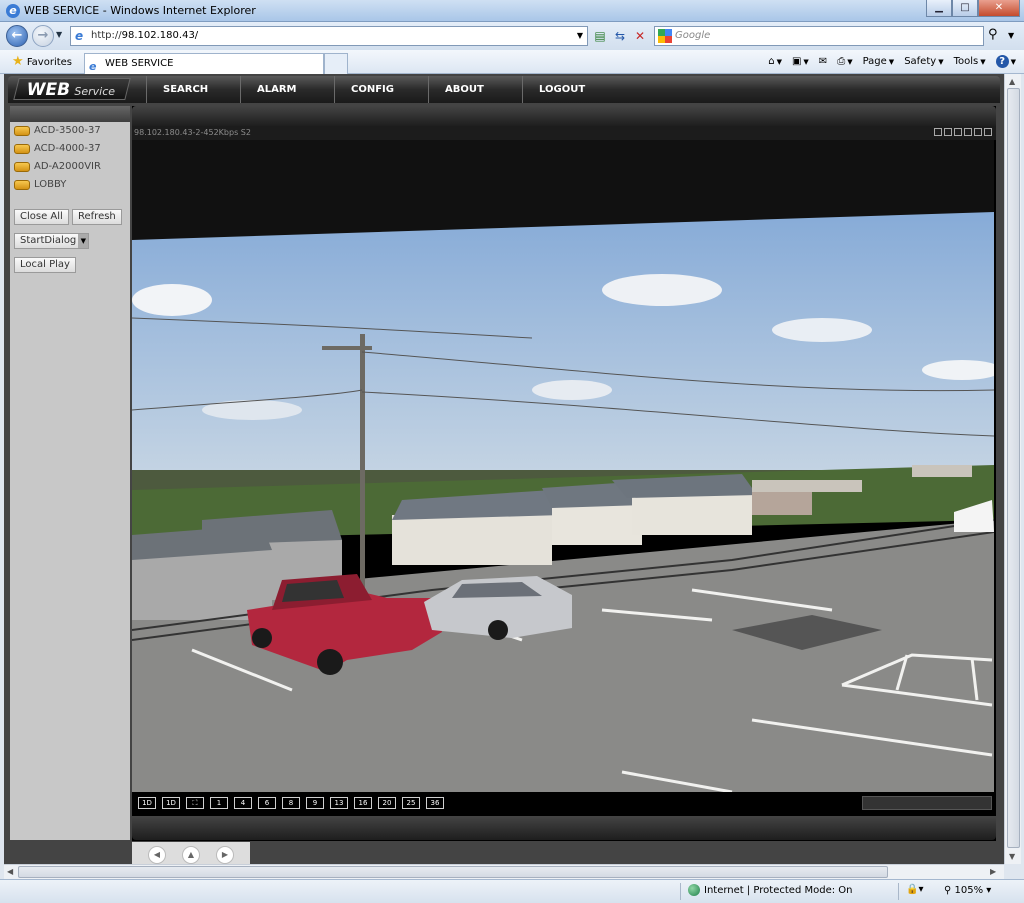 The width and height of the screenshot is (1024, 903). I want to click on device-label: ACD-4000-37, so click(67, 148).